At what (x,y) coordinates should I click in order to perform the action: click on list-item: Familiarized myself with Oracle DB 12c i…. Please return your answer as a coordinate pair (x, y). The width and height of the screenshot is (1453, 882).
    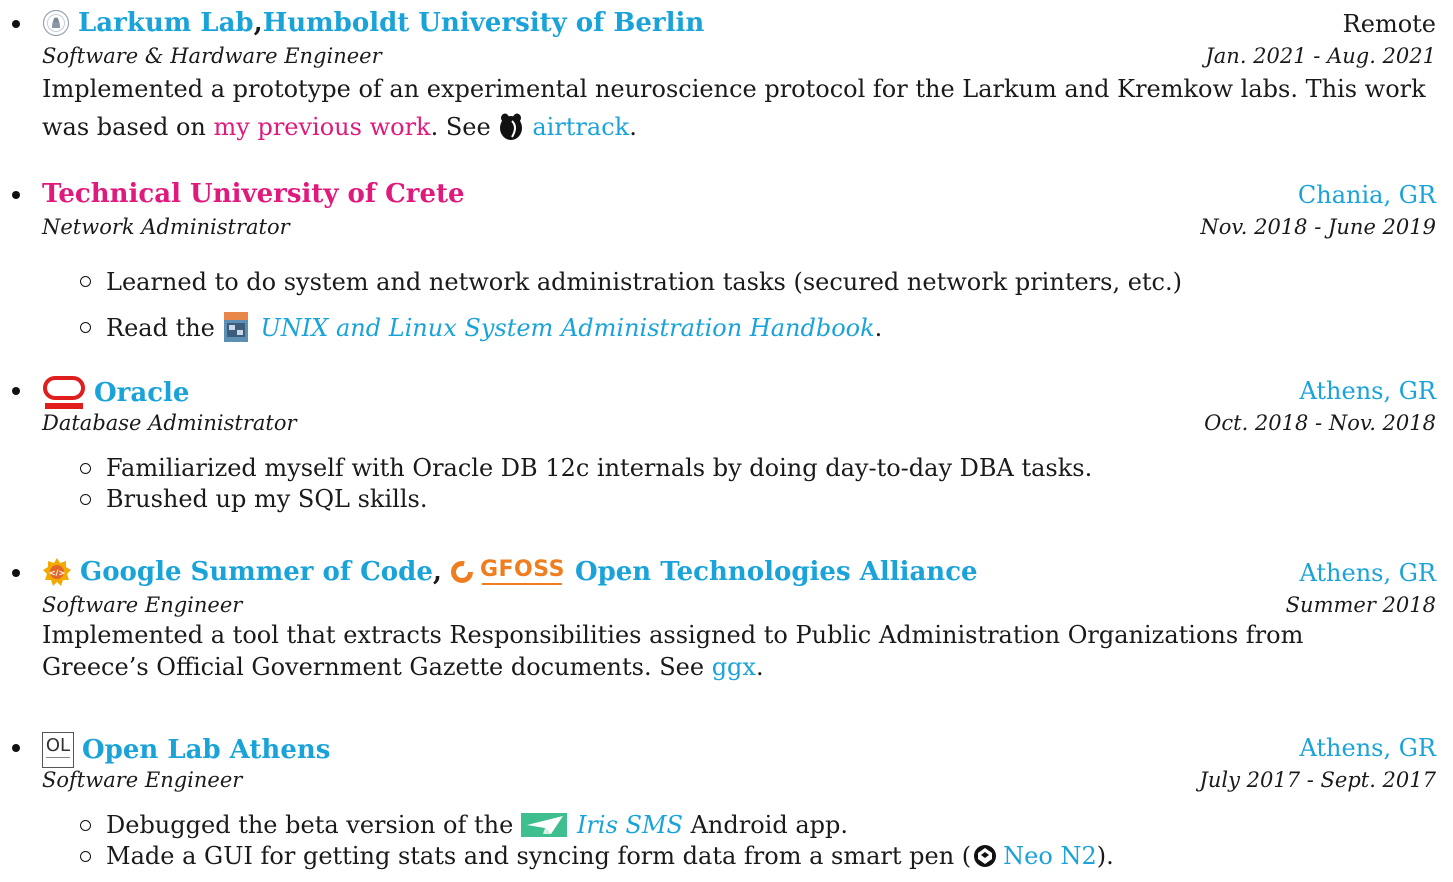
    Looking at the image, I should click on (766, 468).